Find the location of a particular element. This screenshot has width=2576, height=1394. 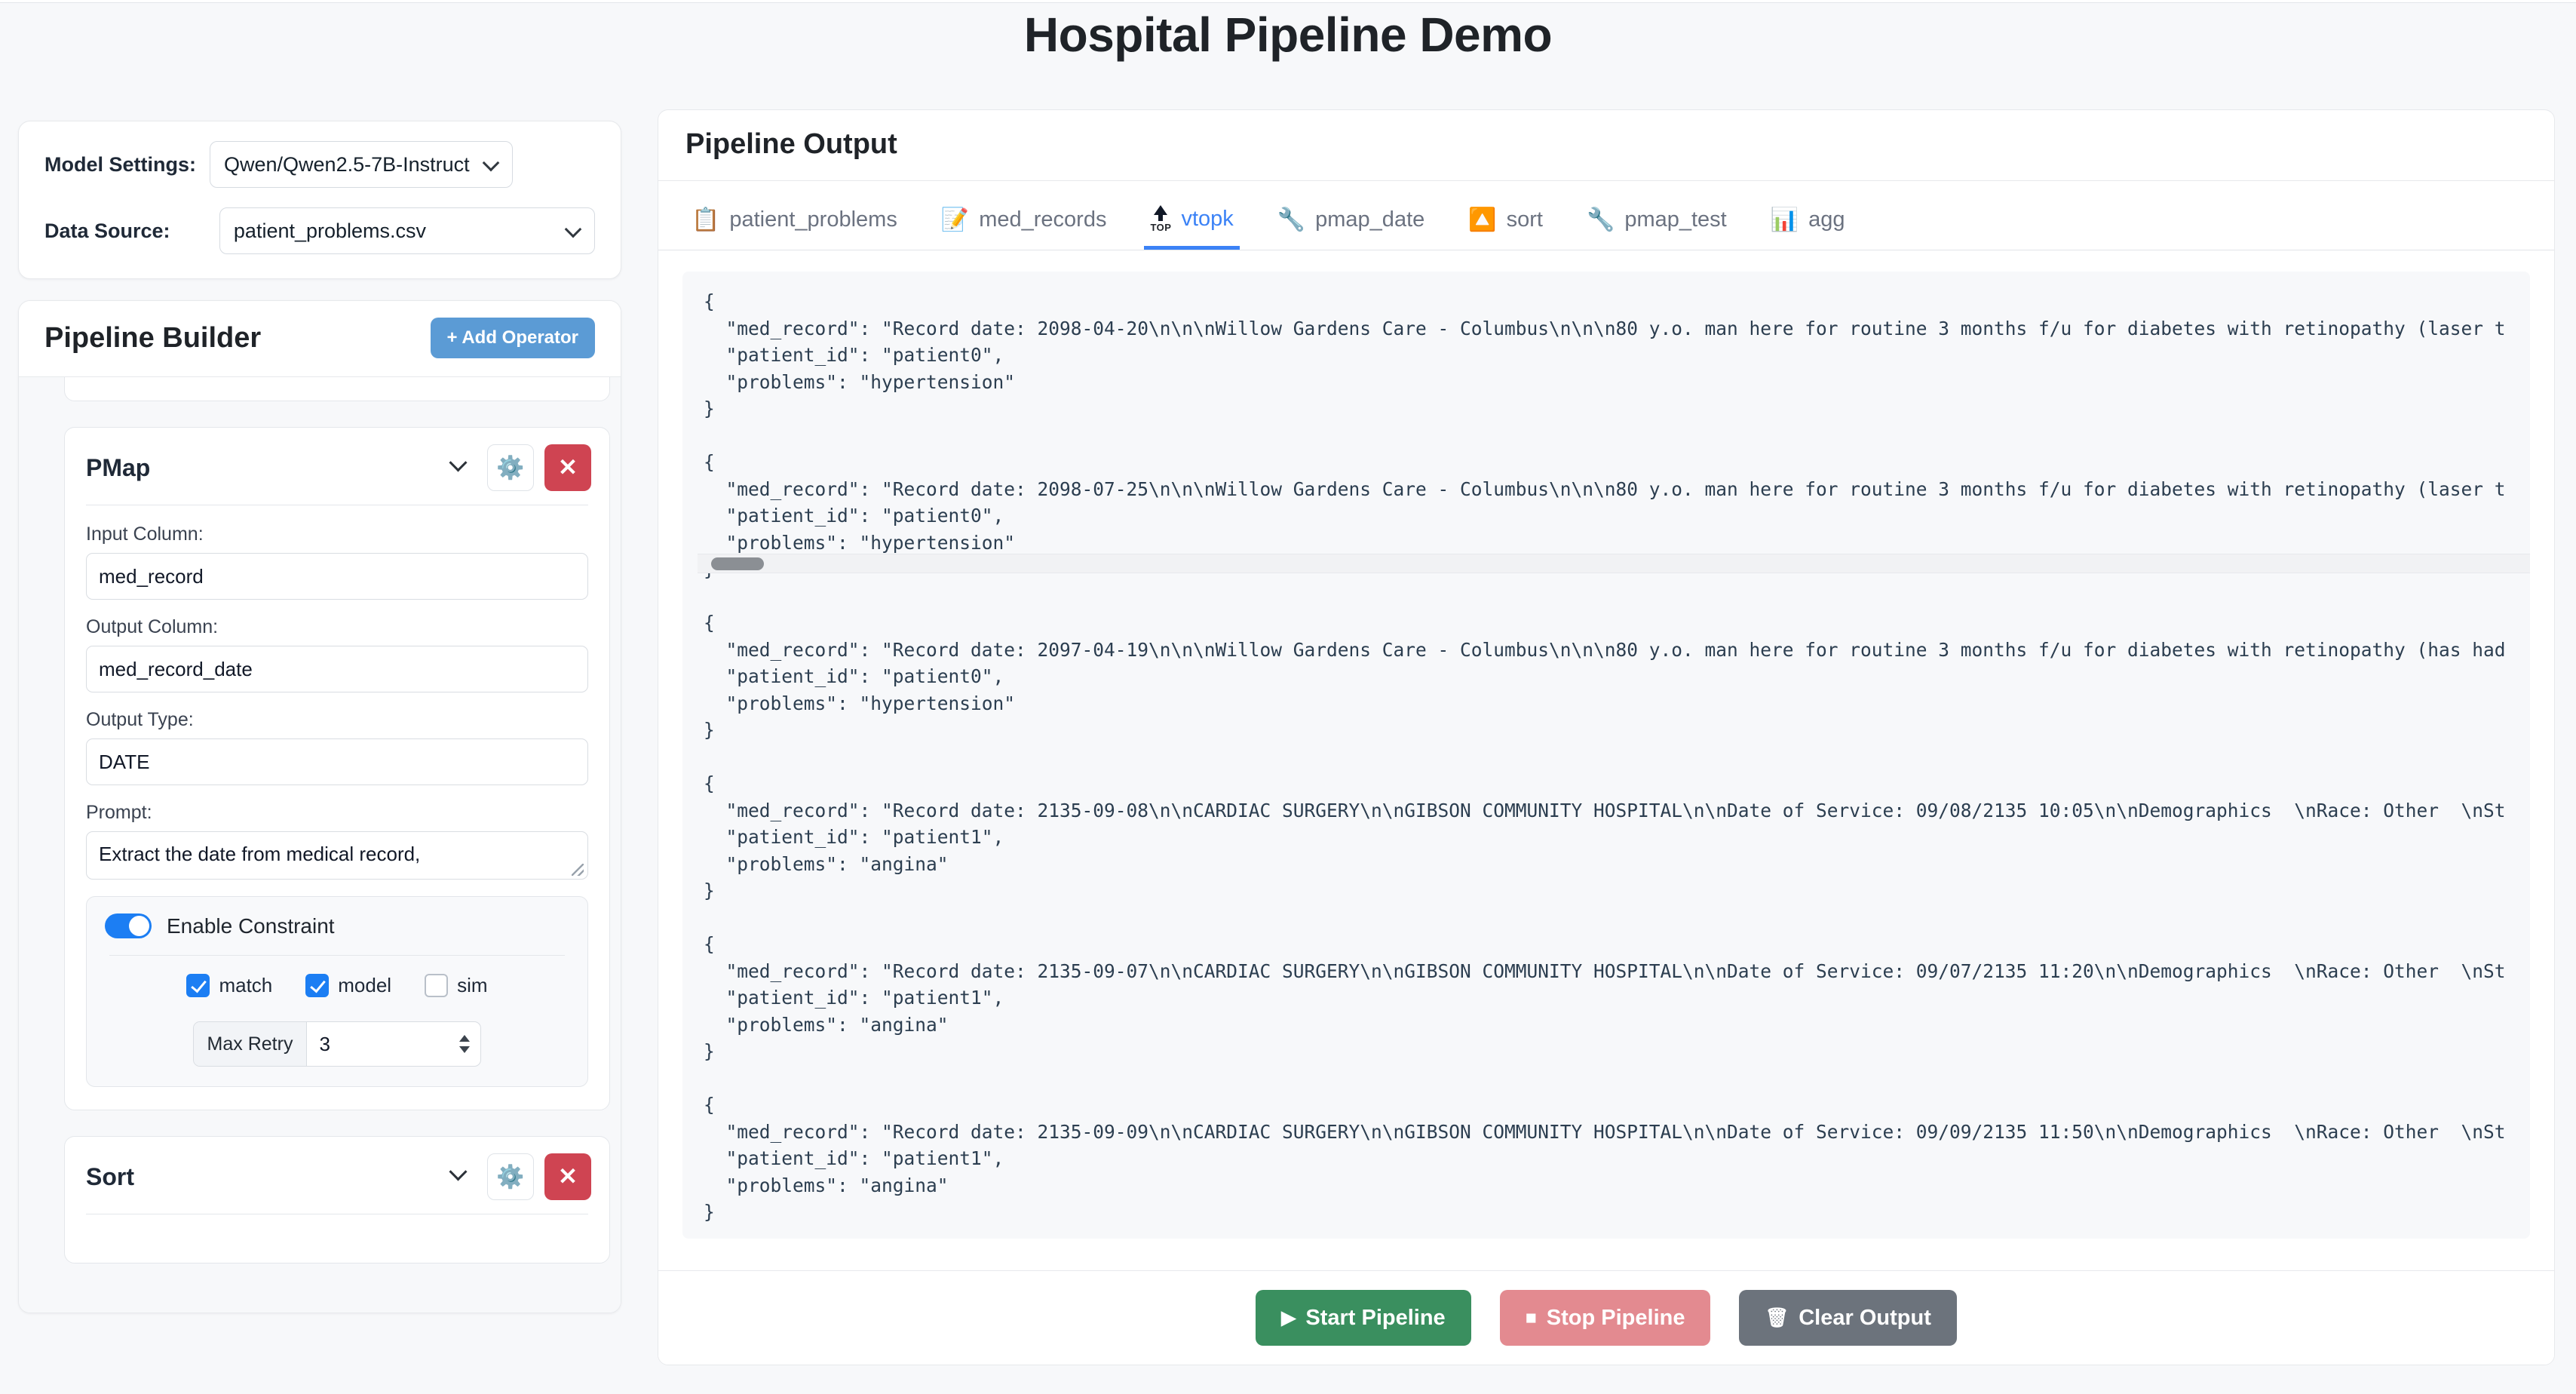

data-source-label: Data Source: is located at coordinates (107, 230).